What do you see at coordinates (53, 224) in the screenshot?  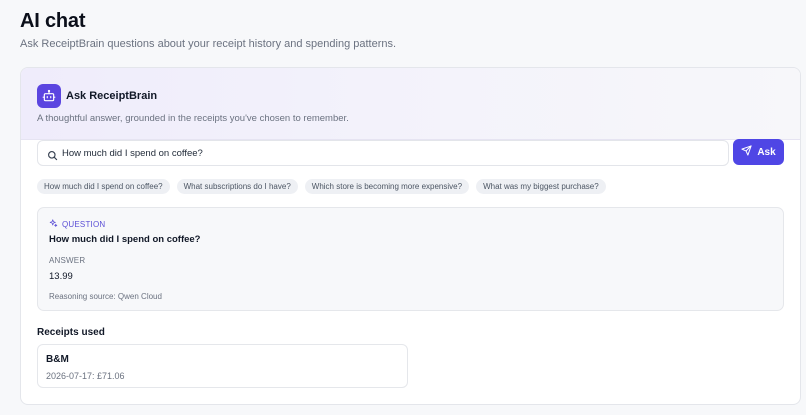 I see `sparkle-icon` at bounding box center [53, 224].